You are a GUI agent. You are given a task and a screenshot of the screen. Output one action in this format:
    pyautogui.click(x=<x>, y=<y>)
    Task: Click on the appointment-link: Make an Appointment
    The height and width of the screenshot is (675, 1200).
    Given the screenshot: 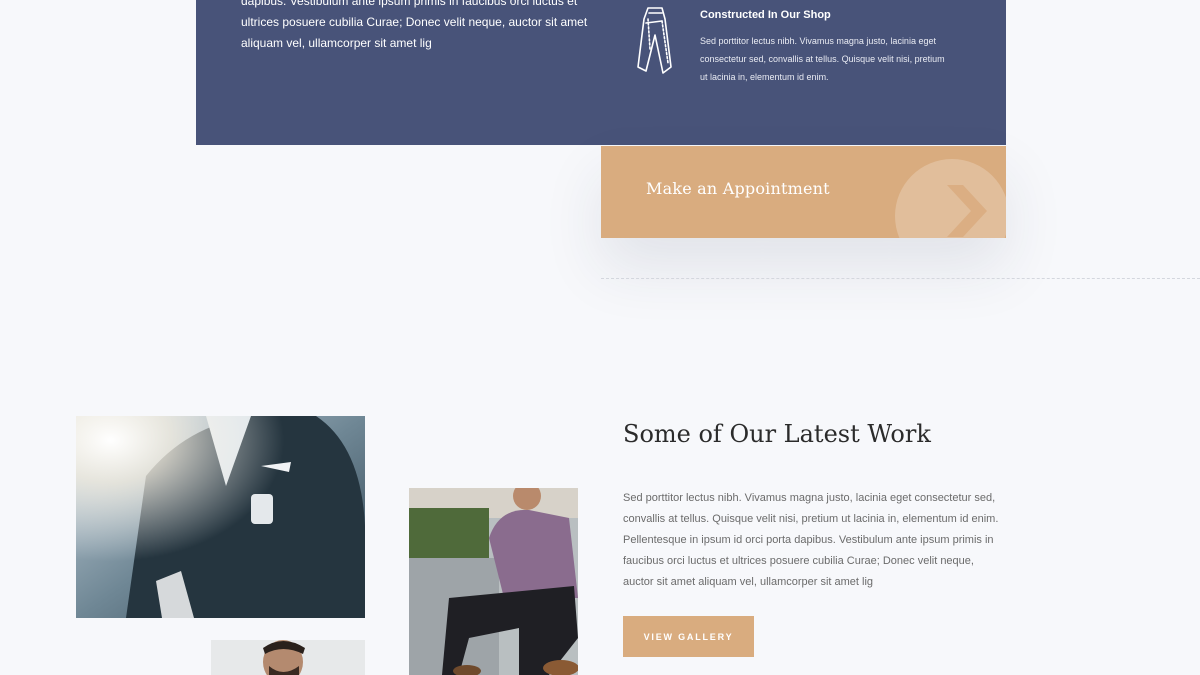 What is the action you would take?
    pyautogui.click(x=803, y=192)
    